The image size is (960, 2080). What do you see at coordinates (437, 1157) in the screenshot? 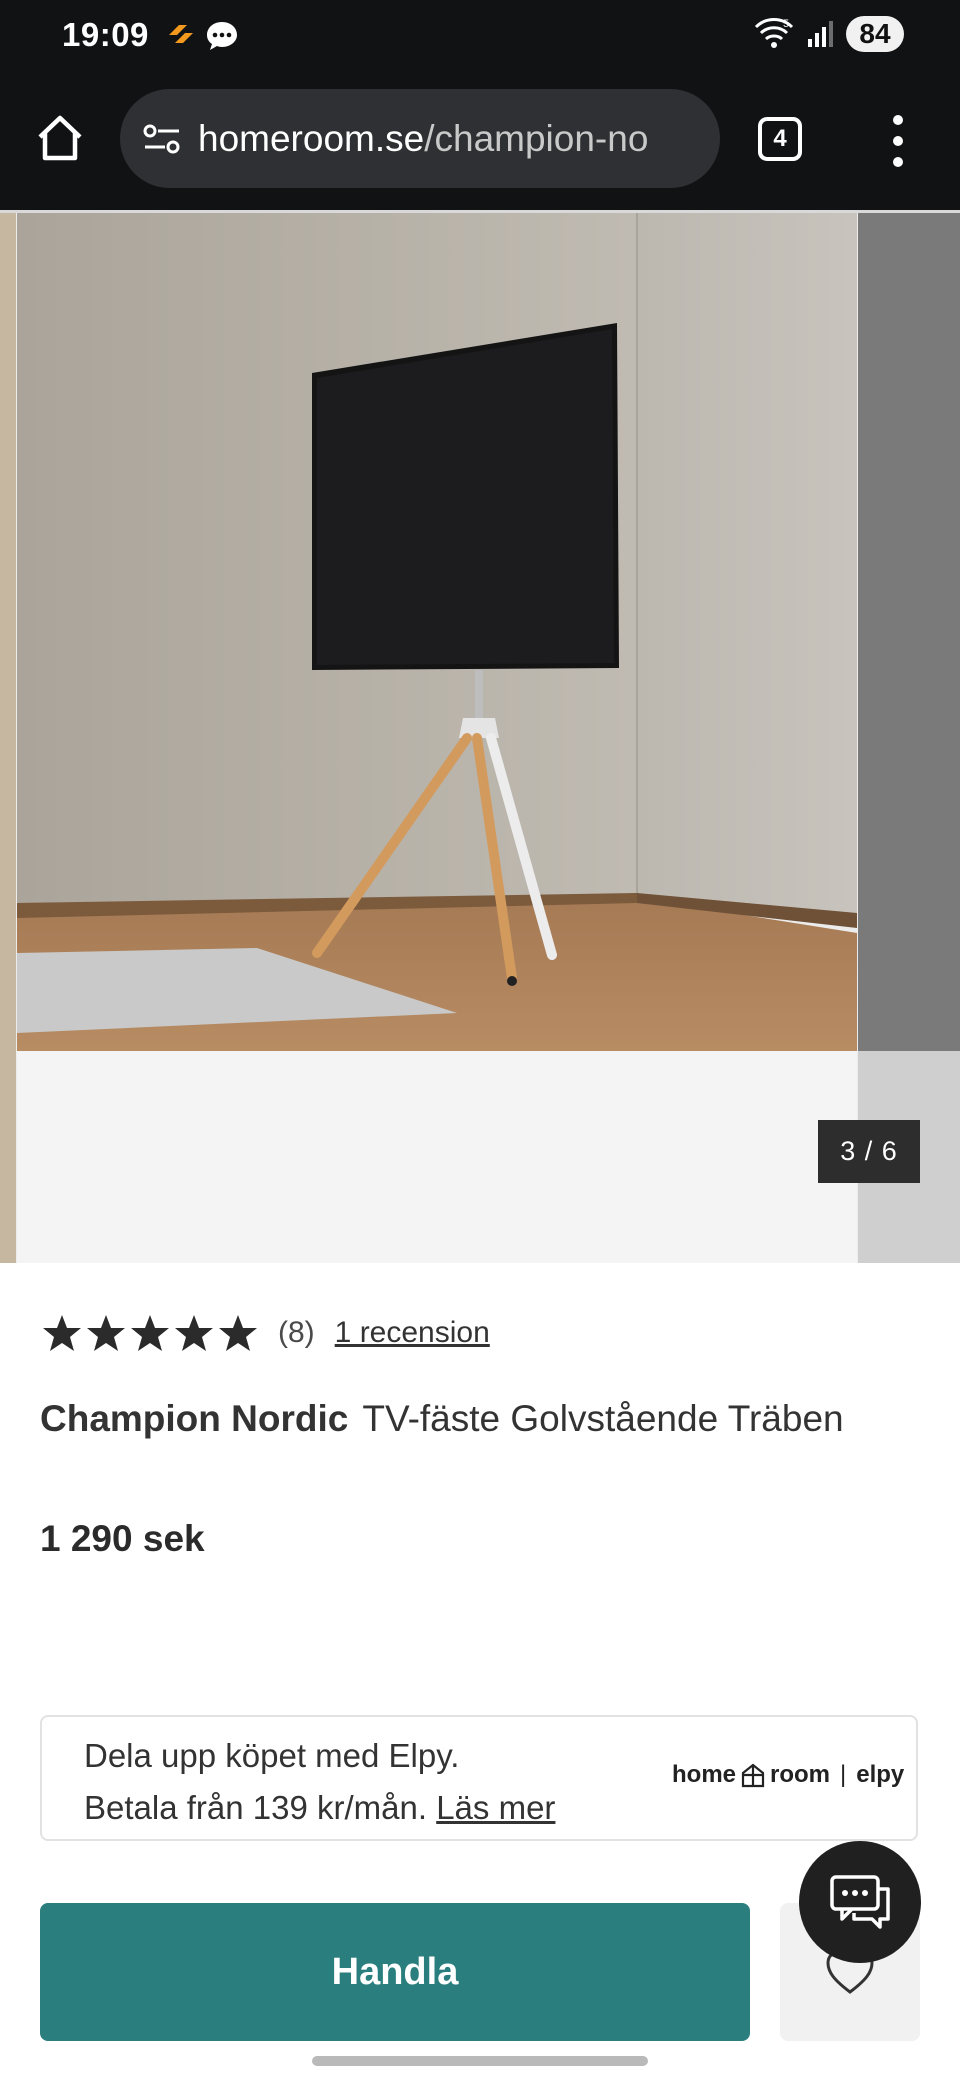
I see `image-background` at bounding box center [437, 1157].